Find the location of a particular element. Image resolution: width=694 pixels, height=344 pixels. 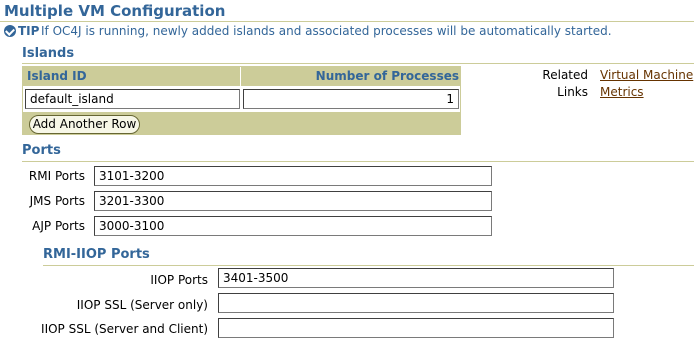

iiop-ports-label: IIOP Ports is located at coordinates (179, 280).